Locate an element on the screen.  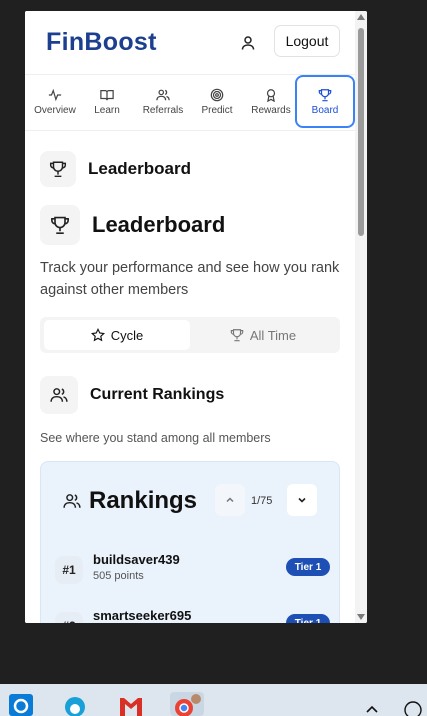
ranking-row: #1 buildsaver439 505 points Tier 1 is located at coordinates (190, 572).